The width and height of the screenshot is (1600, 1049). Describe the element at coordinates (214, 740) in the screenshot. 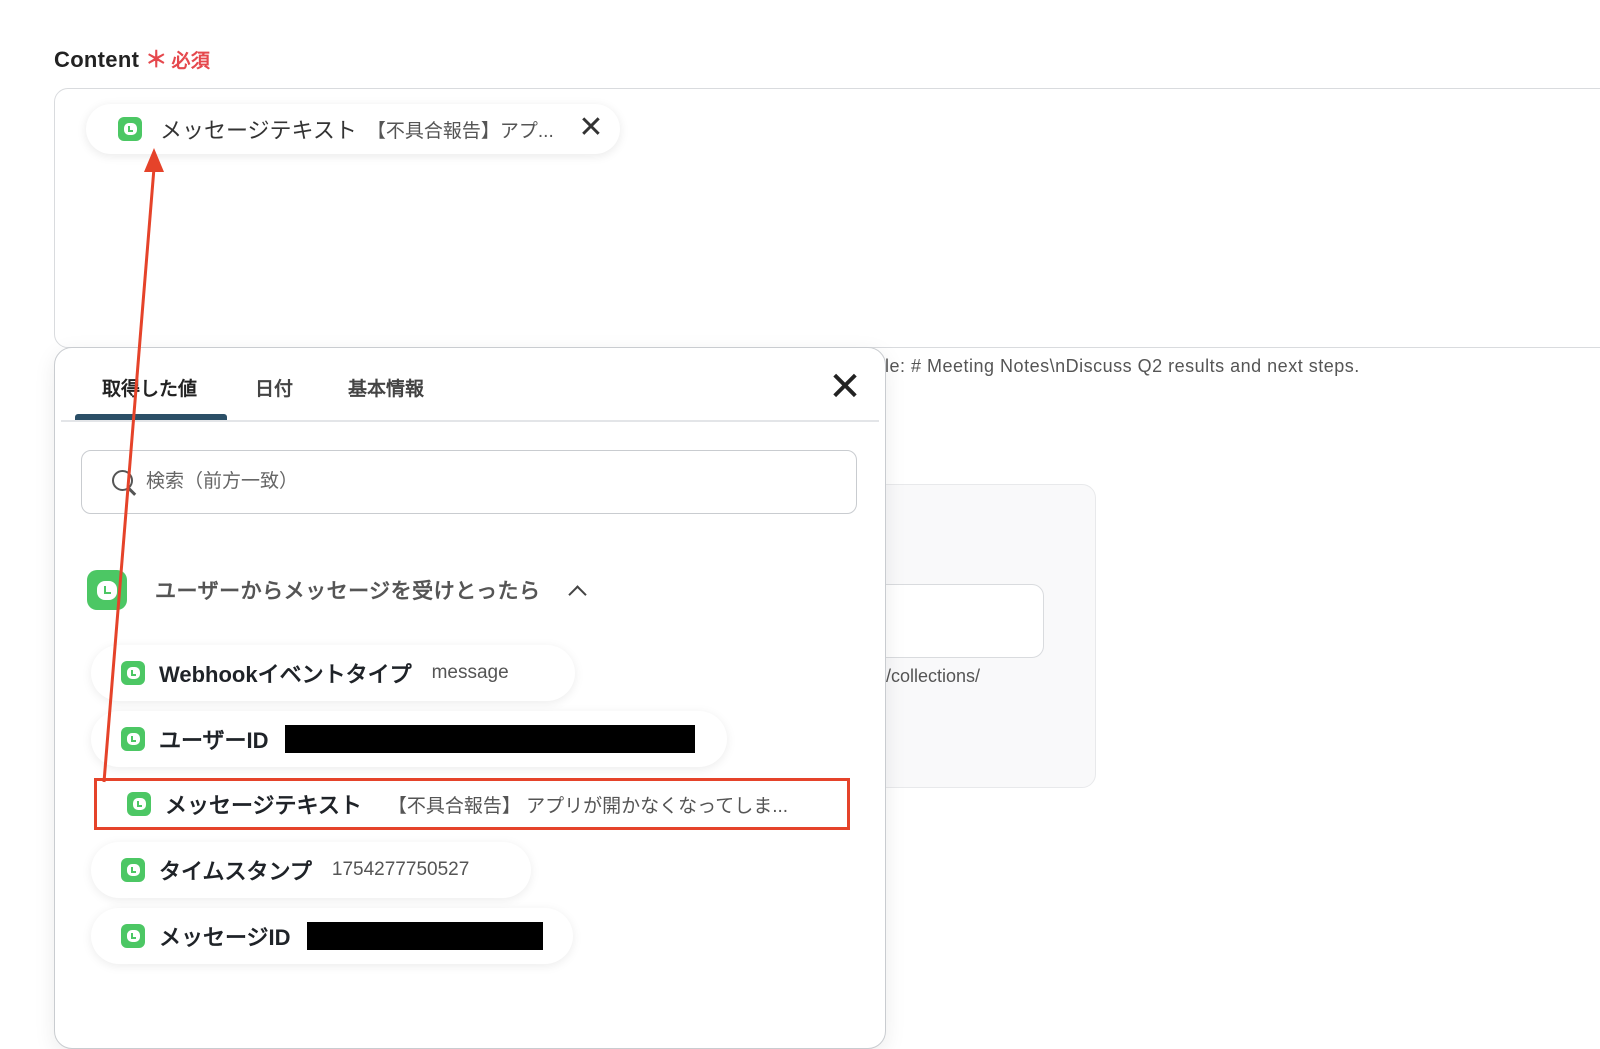

I see `item-label: ユーザーID` at that location.